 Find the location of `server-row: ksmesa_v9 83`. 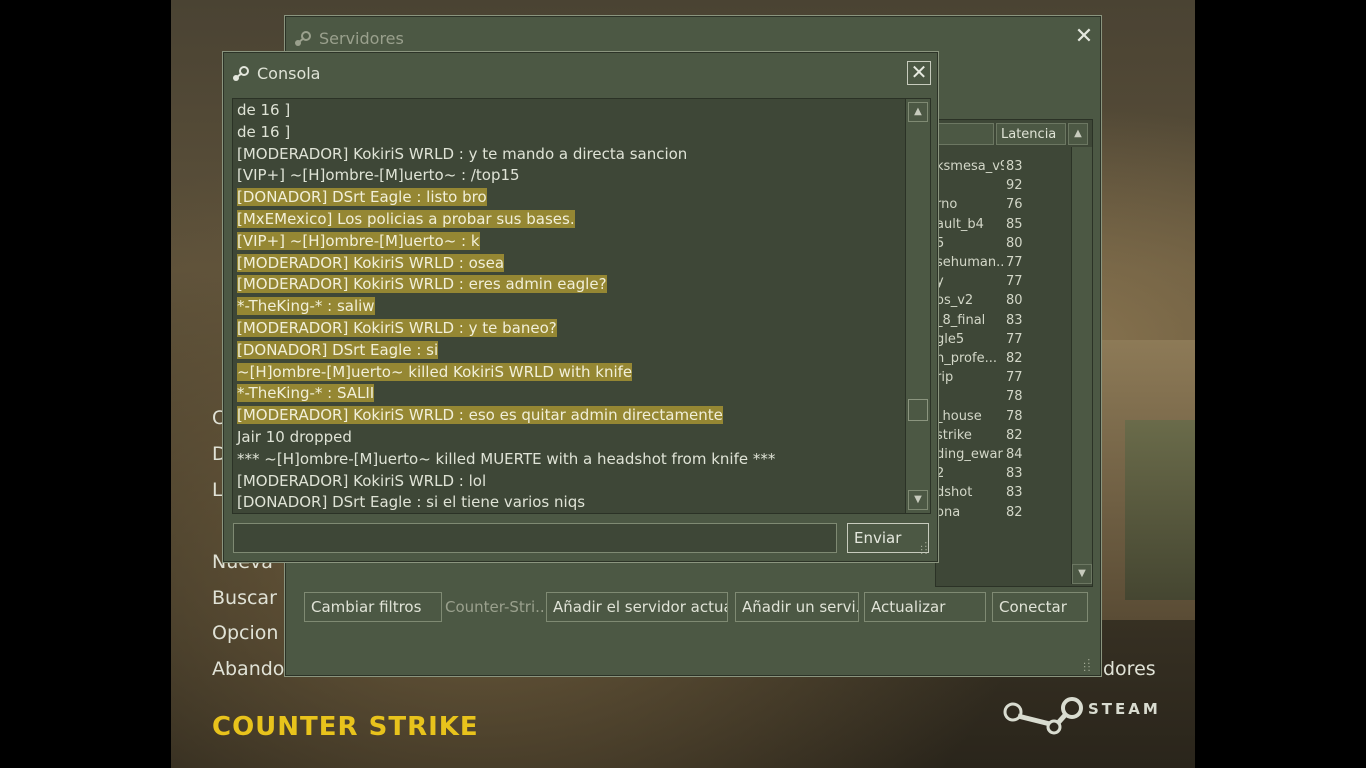

server-row: ksmesa_v9 83 is located at coordinates (1001, 166).